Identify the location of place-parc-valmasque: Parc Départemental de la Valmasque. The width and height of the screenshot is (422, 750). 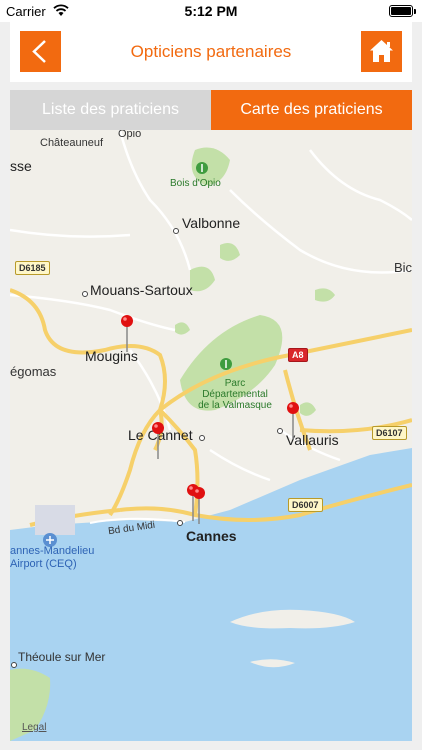
(235, 394).